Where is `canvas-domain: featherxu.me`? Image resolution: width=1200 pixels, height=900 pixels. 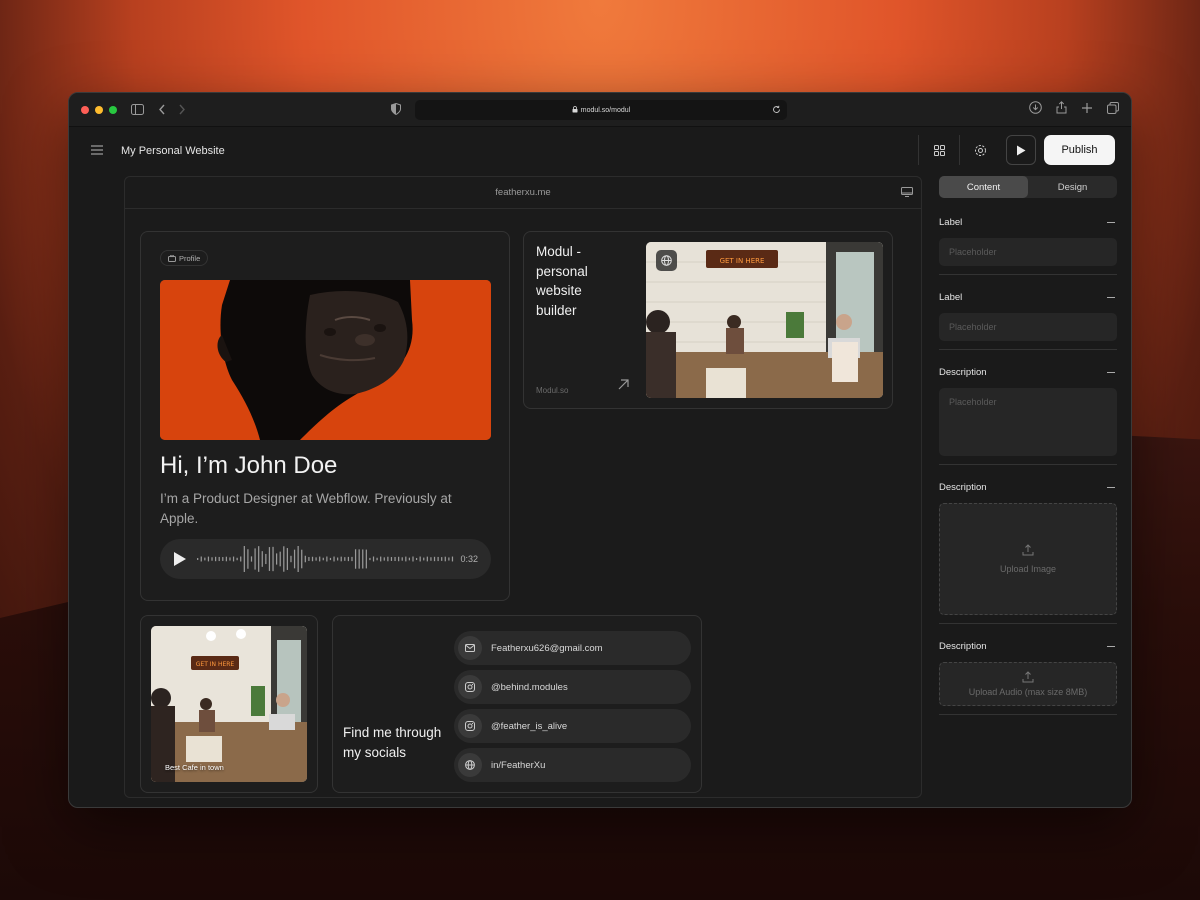 canvas-domain: featherxu.me is located at coordinates (523, 192).